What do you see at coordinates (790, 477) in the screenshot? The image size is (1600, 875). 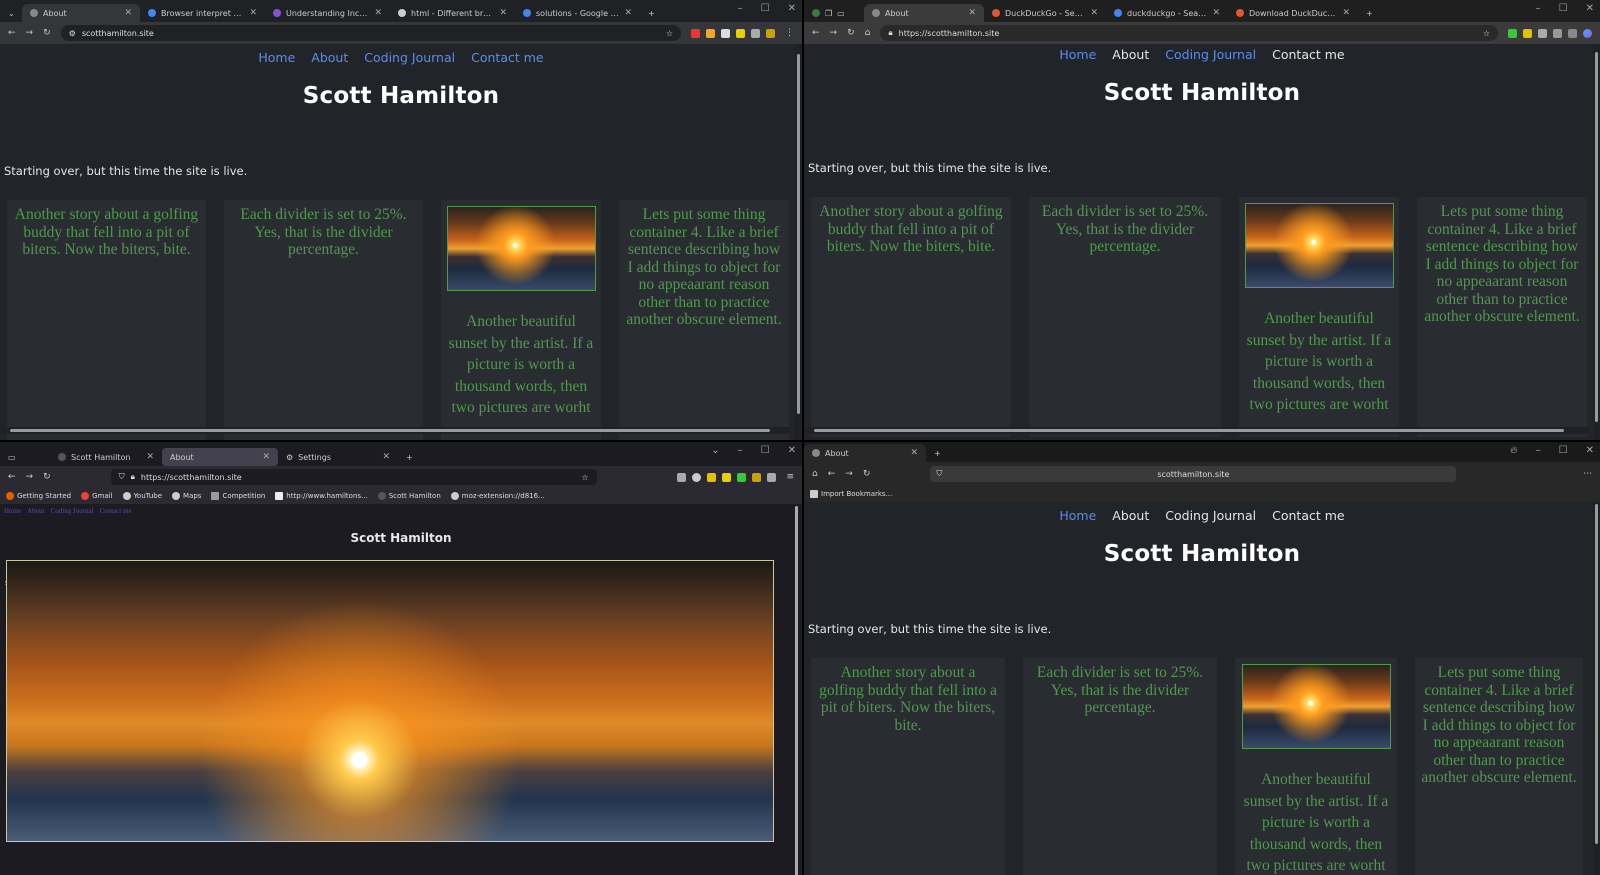 I see `hamburger-menu-icon: ≡` at bounding box center [790, 477].